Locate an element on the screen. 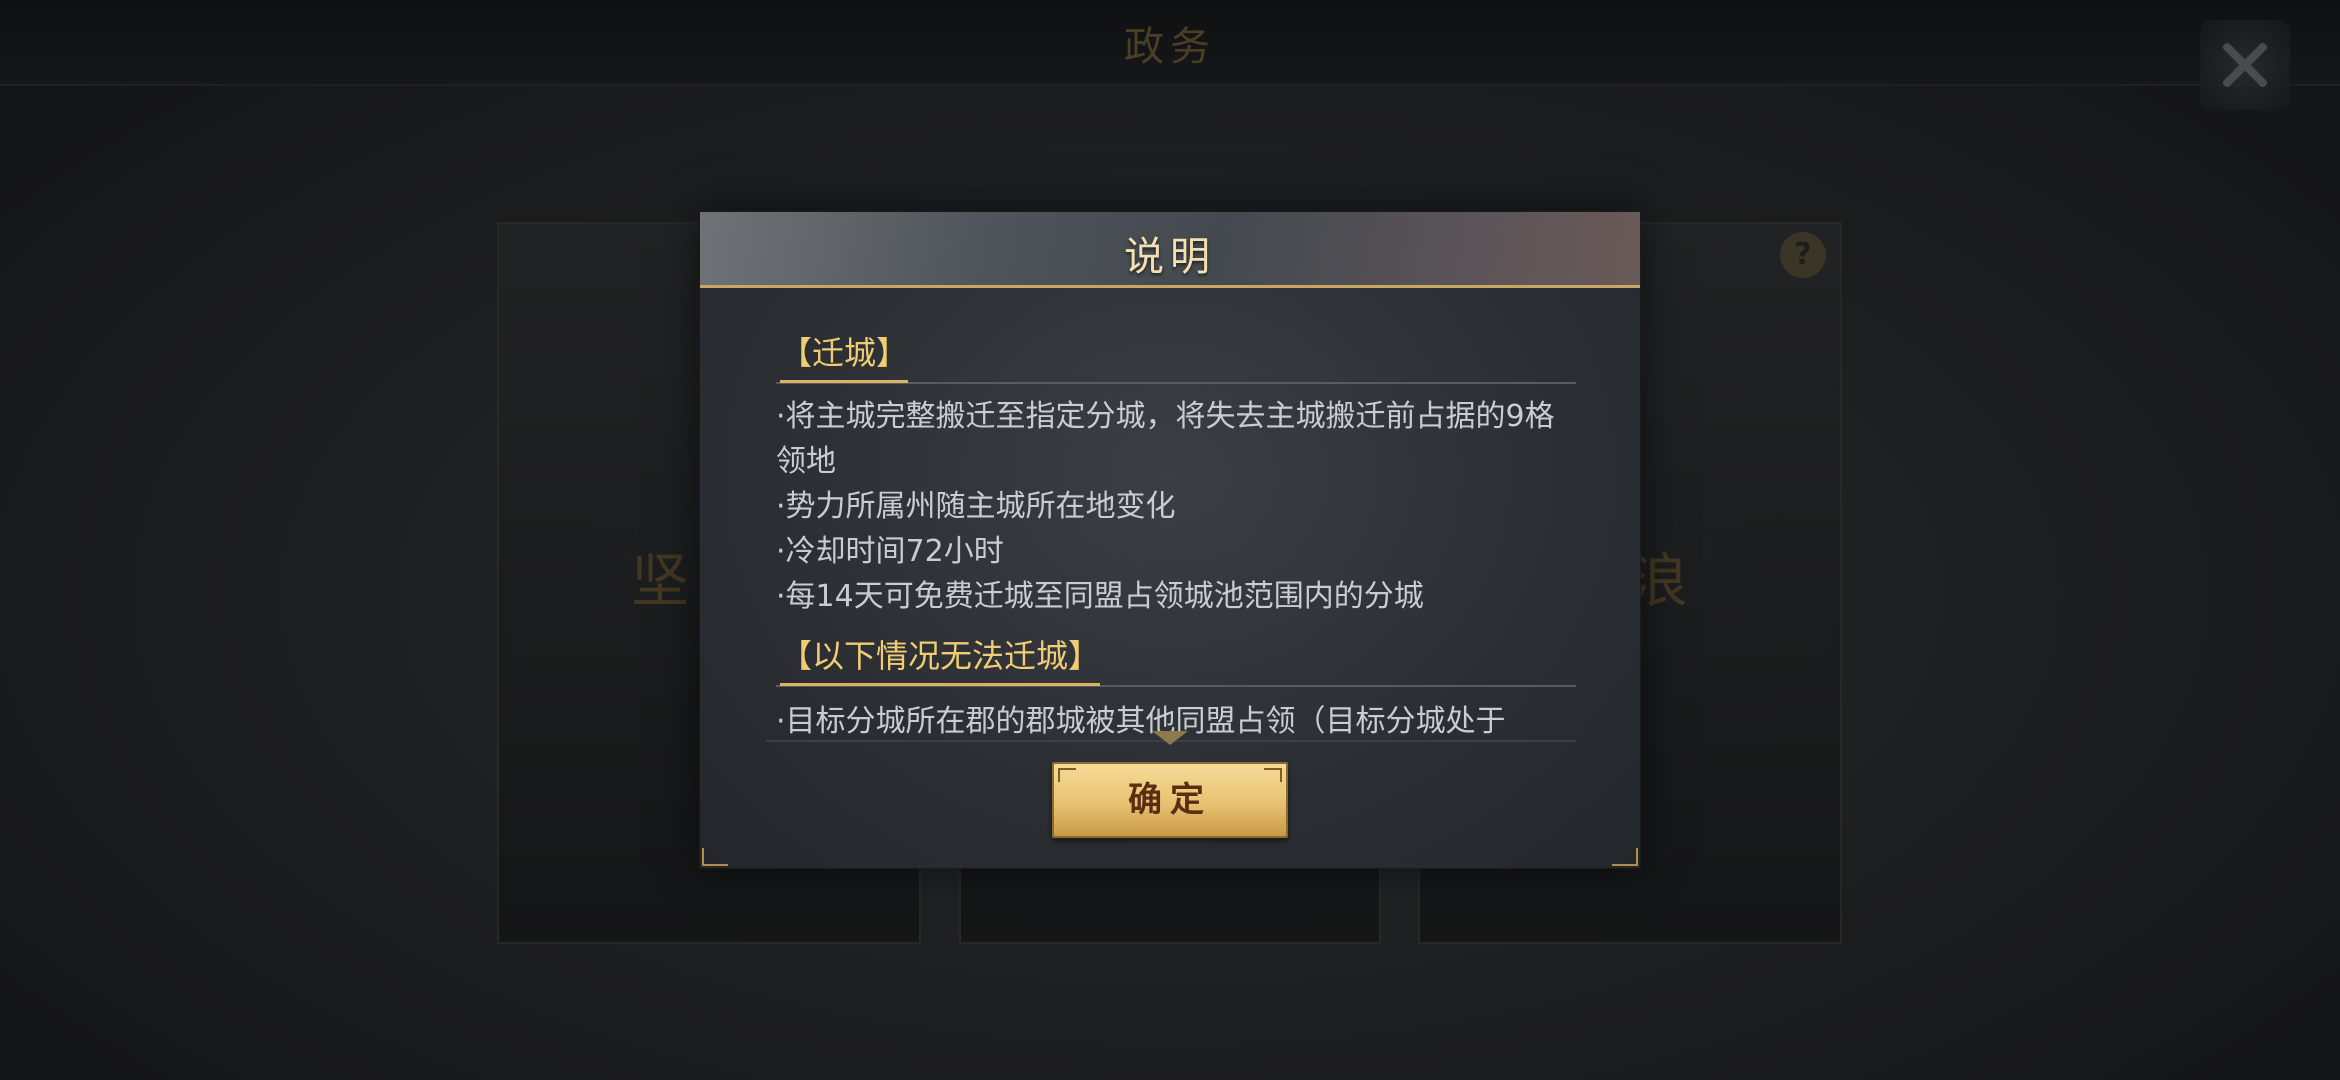  section-restrictions: 【以下情况无法迁城】 ·目标分城所在郡的郡城被其他同盟占领（目标分城处于 is located at coordinates (1176, 685).